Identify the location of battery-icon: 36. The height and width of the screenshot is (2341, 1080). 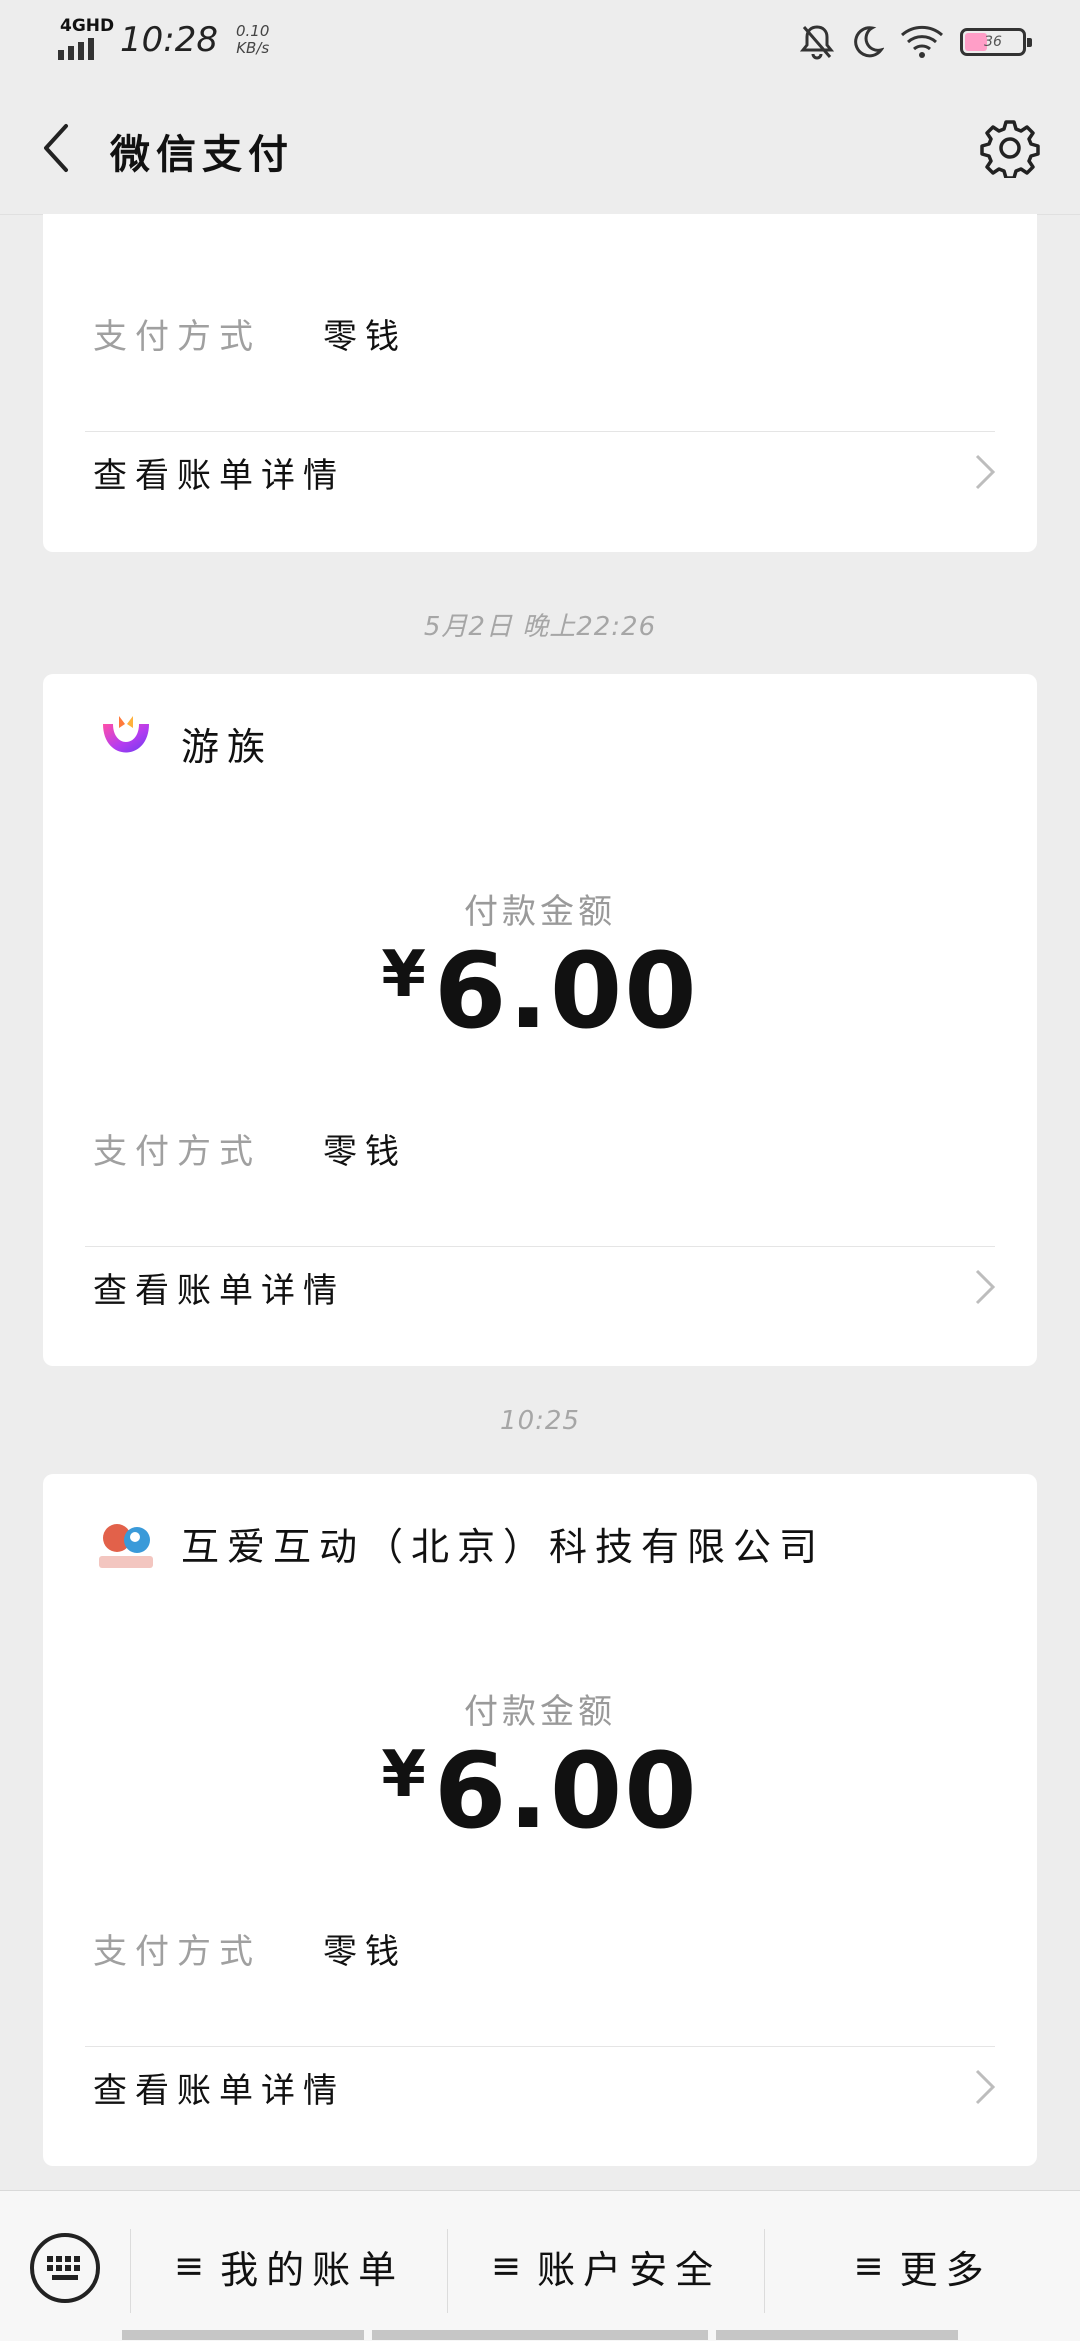
(996, 42).